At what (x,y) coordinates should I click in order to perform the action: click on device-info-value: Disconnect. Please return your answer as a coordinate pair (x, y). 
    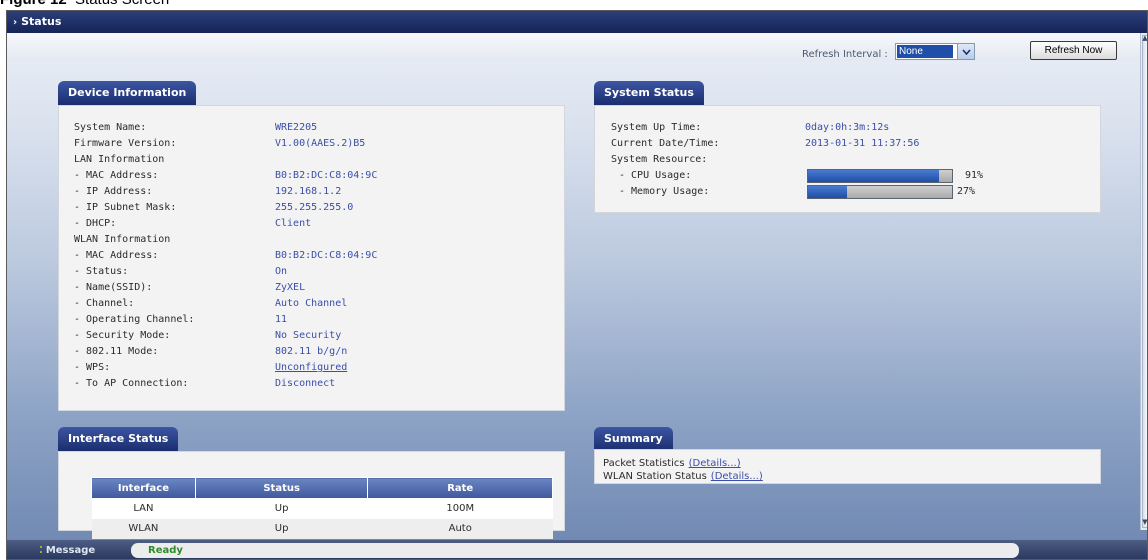
    Looking at the image, I should click on (305, 383).